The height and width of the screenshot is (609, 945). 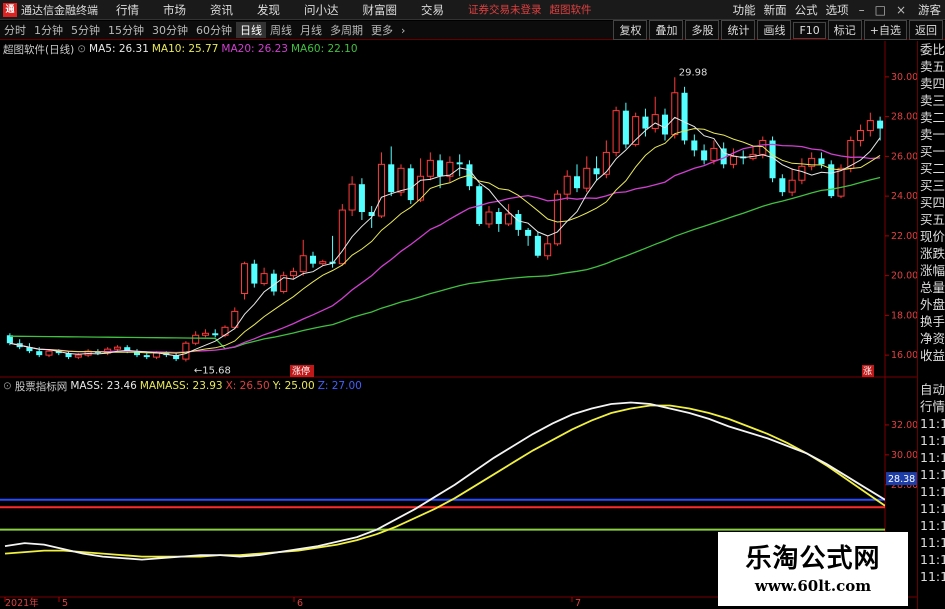 What do you see at coordinates (339, 386) in the screenshot?
I see `z-label: Z: 27.00` at bounding box center [339, 386].